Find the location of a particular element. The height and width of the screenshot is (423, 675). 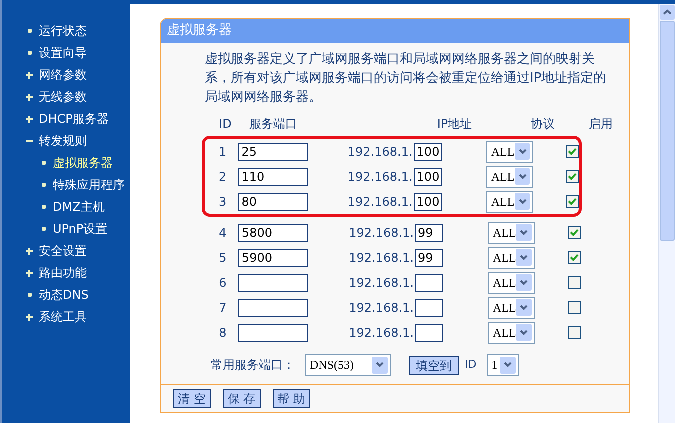

row-id: 2 is located at coordinates (223, 177).